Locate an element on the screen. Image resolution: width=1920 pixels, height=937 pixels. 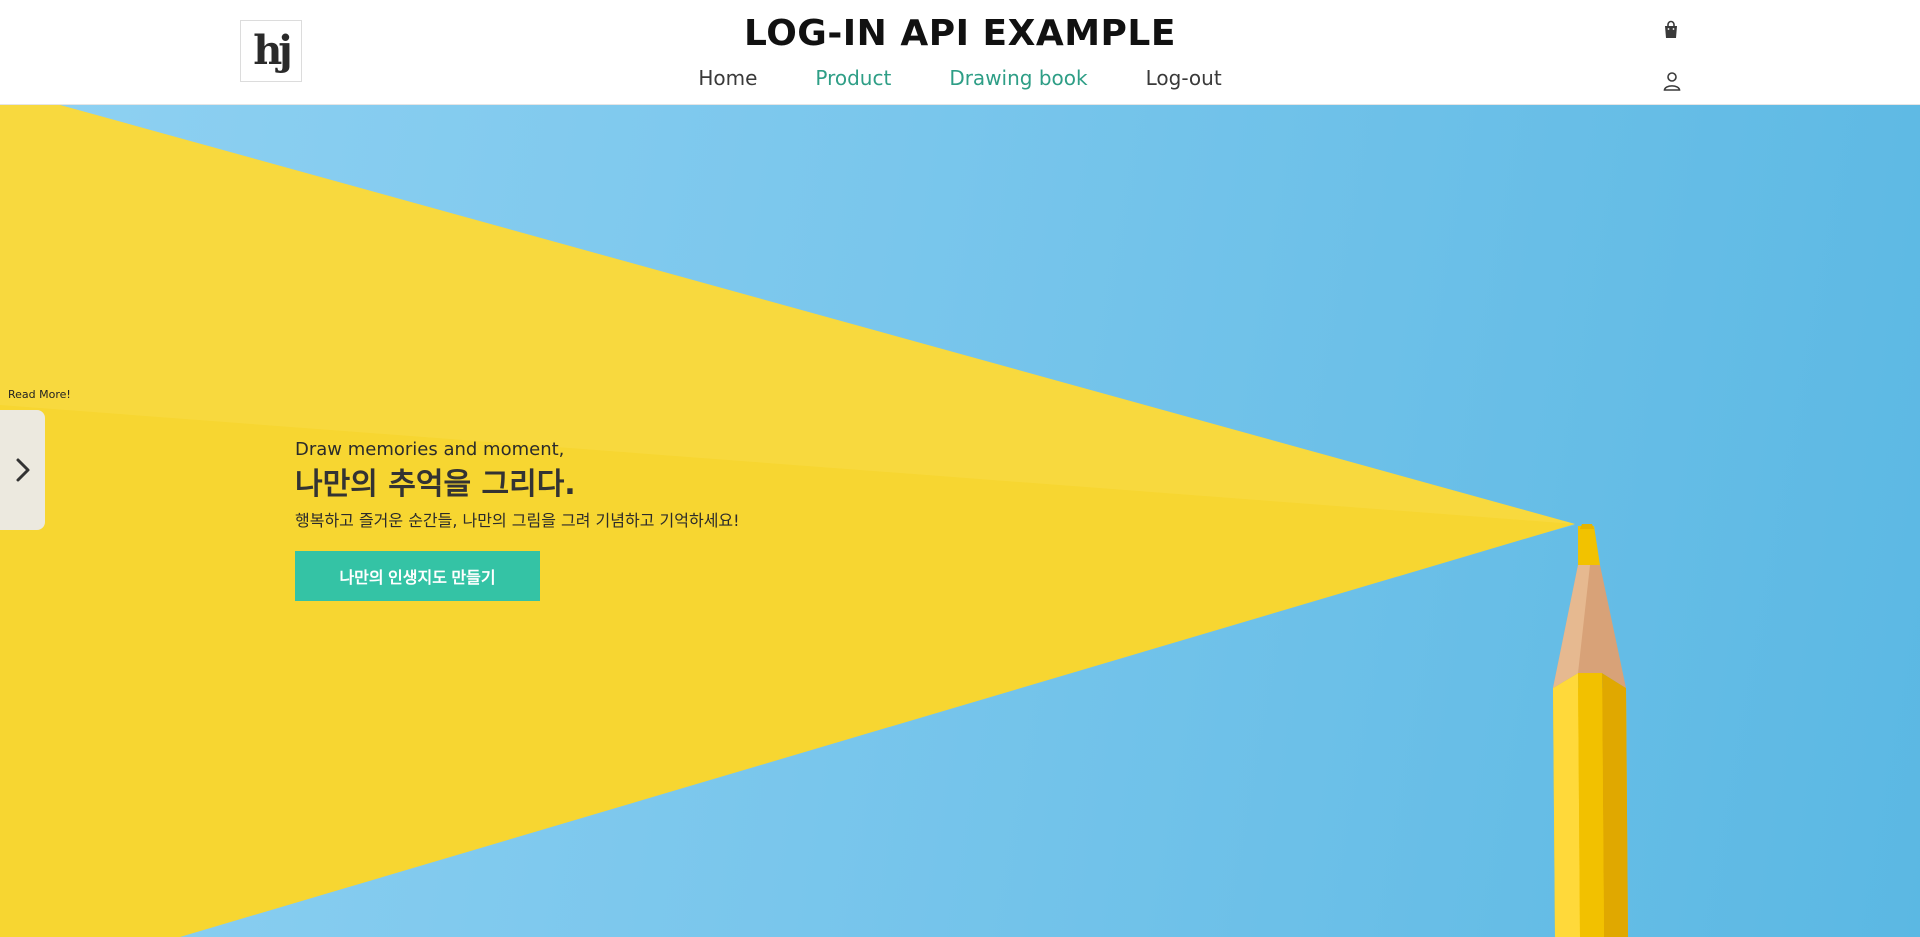
main-nav: Home Product Drawing book Log-out is located at coordinates (960, 78).